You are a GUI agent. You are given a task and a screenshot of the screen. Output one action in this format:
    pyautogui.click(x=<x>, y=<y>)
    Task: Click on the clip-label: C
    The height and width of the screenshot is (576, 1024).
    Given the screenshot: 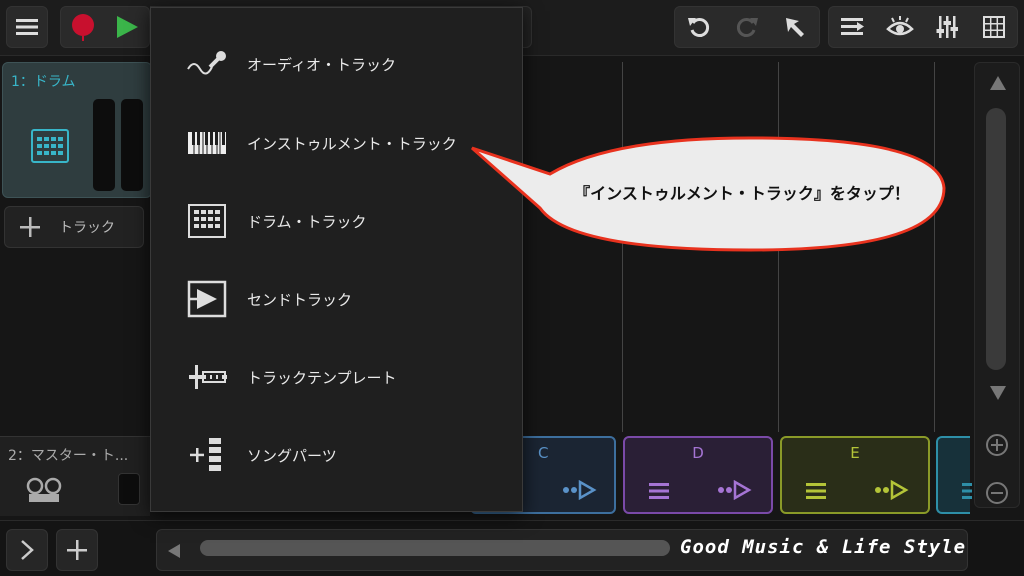 What is the action you would take?
    pyautogui.click(x=543, y=453)
    